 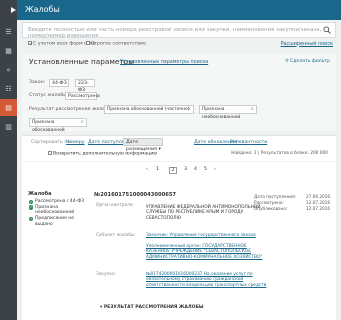 What do you see at coordinates (205, 169) in the screenshot?
I see `page-link: 5` at bounding box center [205, 169].